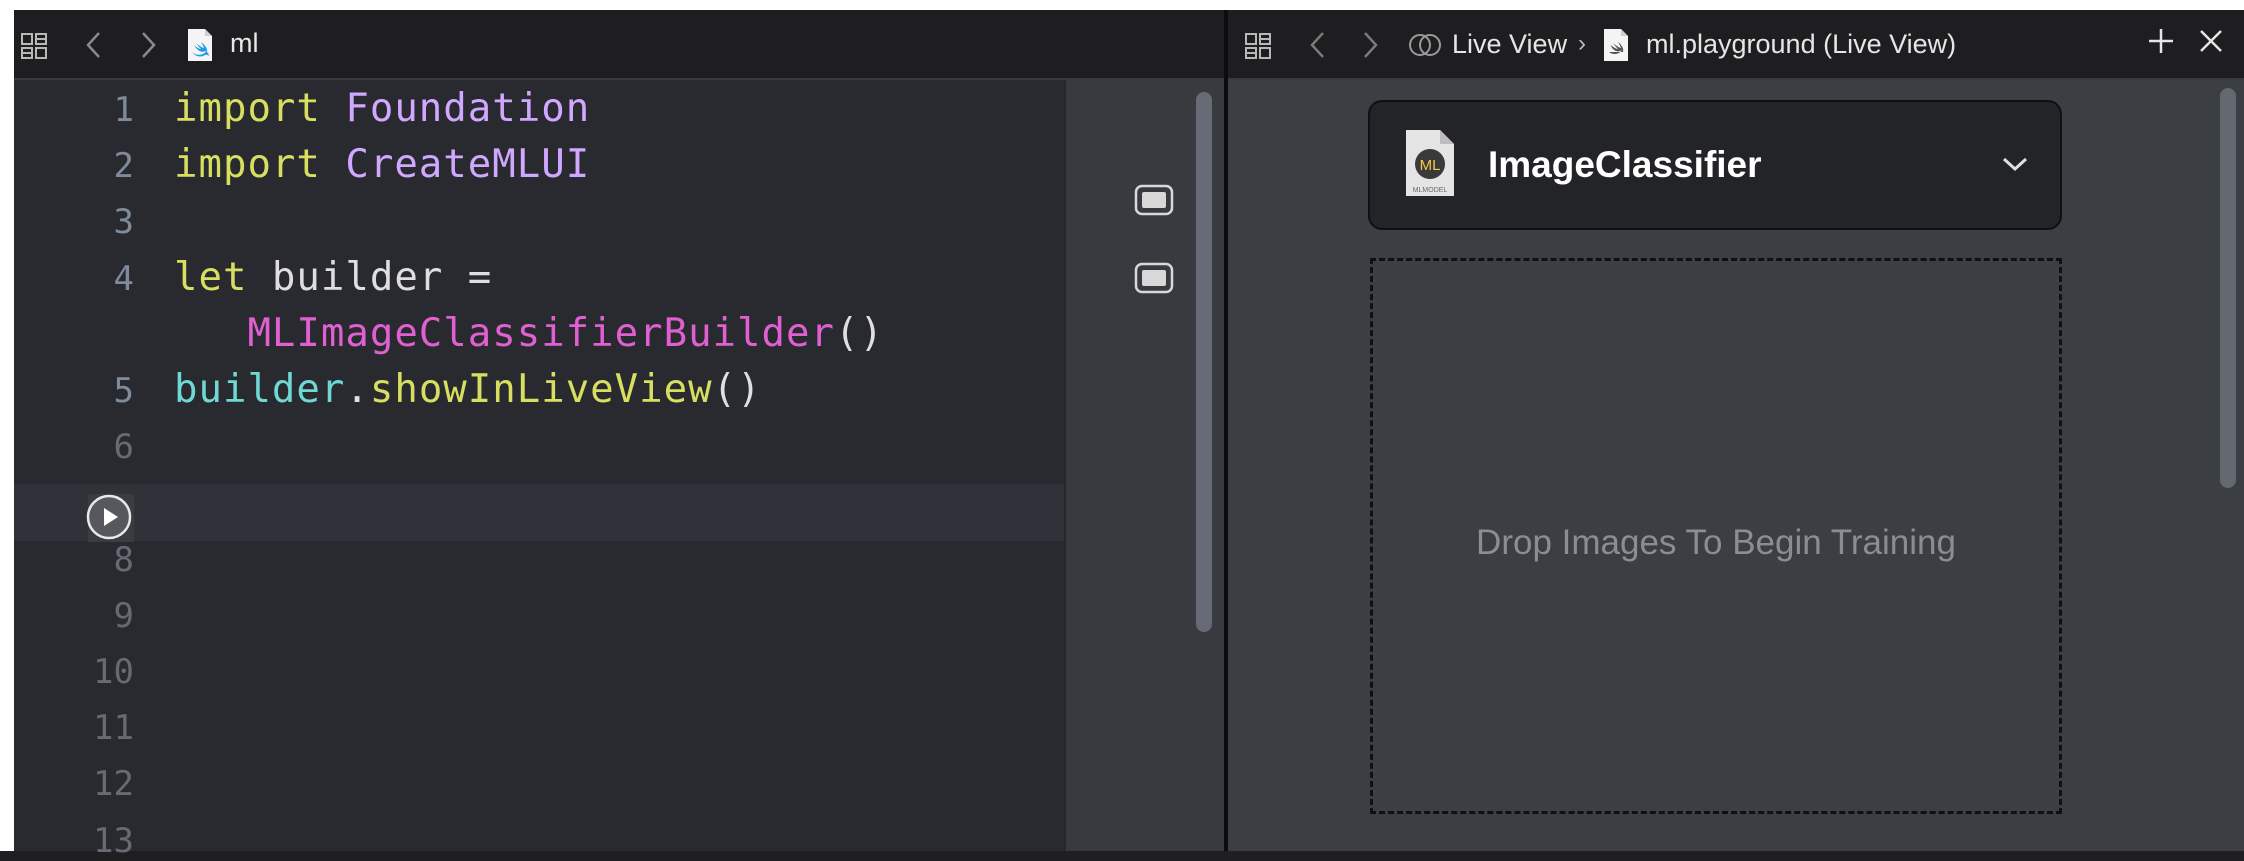  Describe the element at coordinates (1430, 165) in the screenshot. I see `ml-badge: ML` at that location.